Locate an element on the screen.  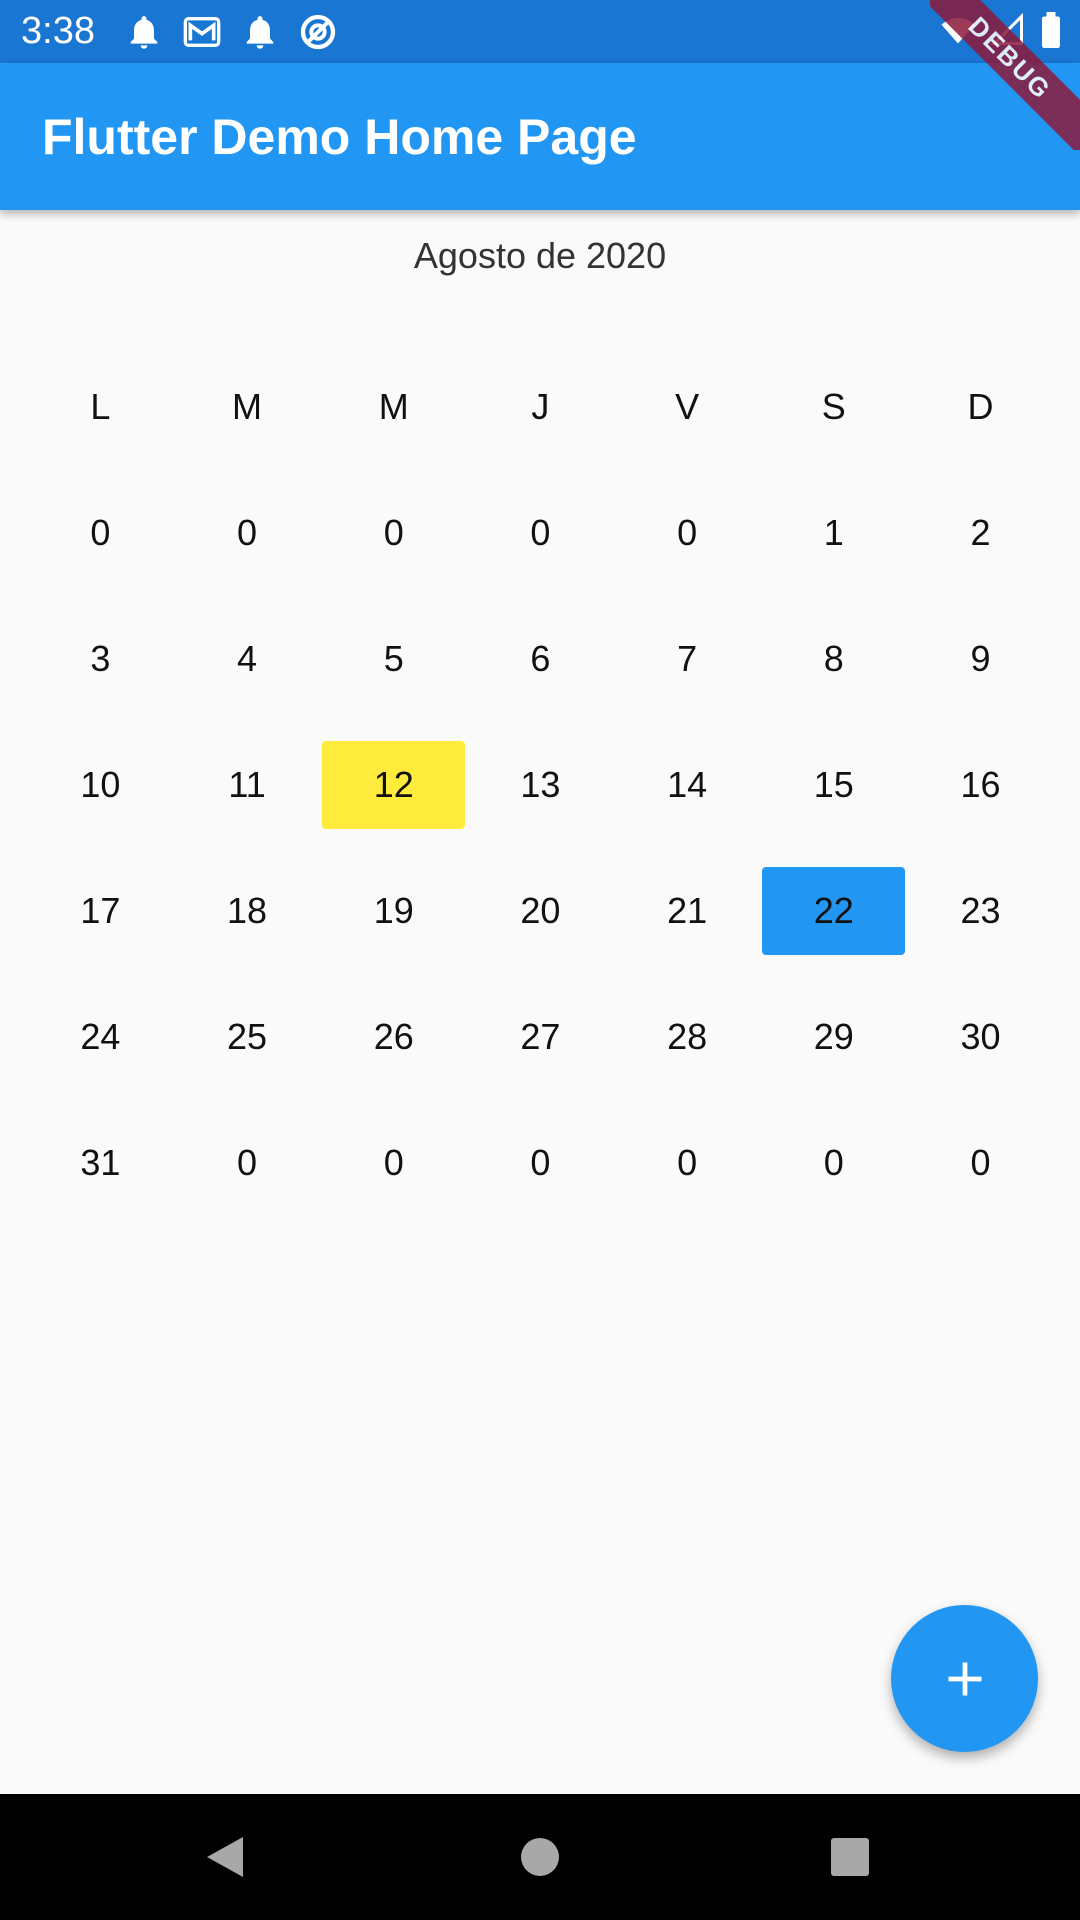
day-cell: 23 is located at coordinates (980, 911).